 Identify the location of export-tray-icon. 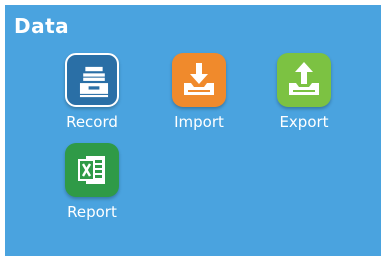
(304, 78).